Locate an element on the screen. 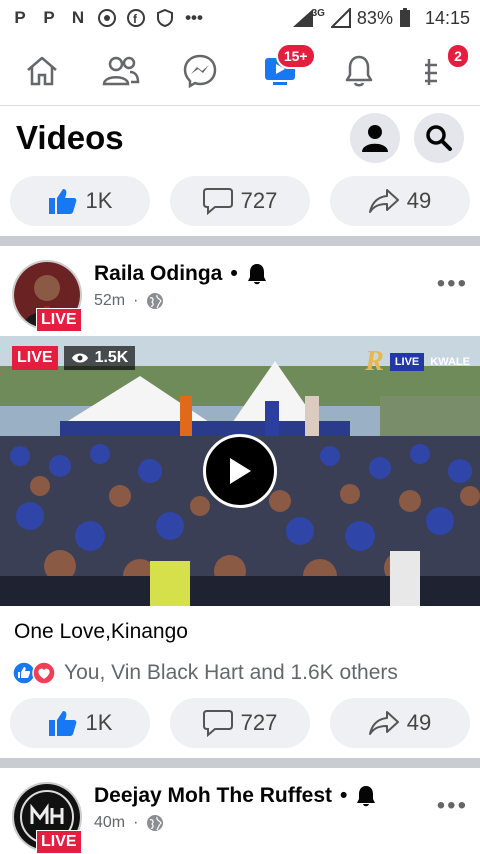 This screenshot has height=854, width=480. chrome-icon is located at coordinates (107, 18).